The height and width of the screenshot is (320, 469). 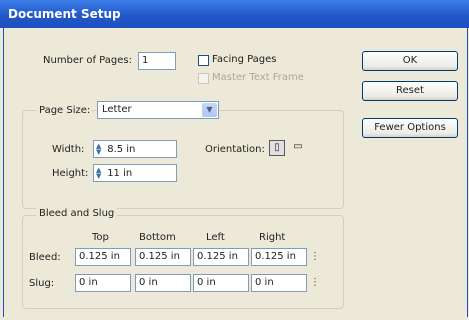 What do you see at coordinates (103, 257) in the screenshot?
I see `bleed-top-input: 0.125 in` at bounding box center [103, 257].